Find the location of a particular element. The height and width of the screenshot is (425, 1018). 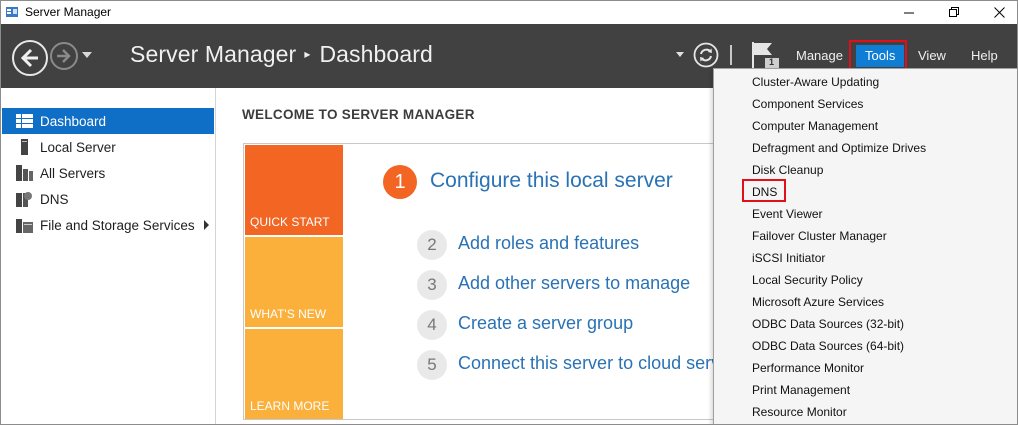

tools-menu-item: Event Viewer is located at coordinates (787, 214).